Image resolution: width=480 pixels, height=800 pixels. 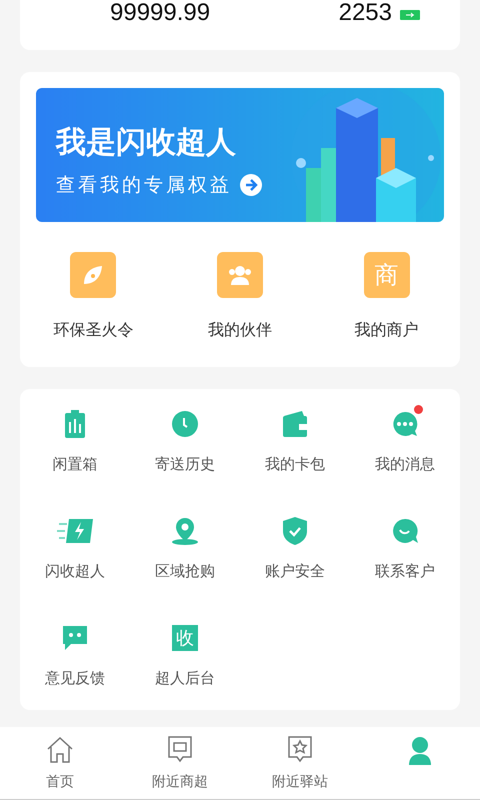 I want to click on service-item: 闲置箱, so click(x=75, y=441).